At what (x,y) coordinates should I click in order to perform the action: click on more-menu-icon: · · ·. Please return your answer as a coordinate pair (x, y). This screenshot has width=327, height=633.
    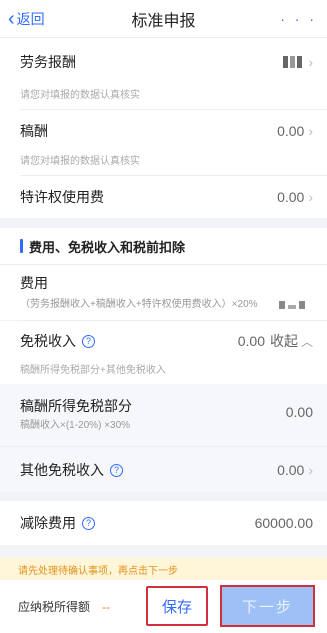
    Looking at the image, I should click on (298, 19).